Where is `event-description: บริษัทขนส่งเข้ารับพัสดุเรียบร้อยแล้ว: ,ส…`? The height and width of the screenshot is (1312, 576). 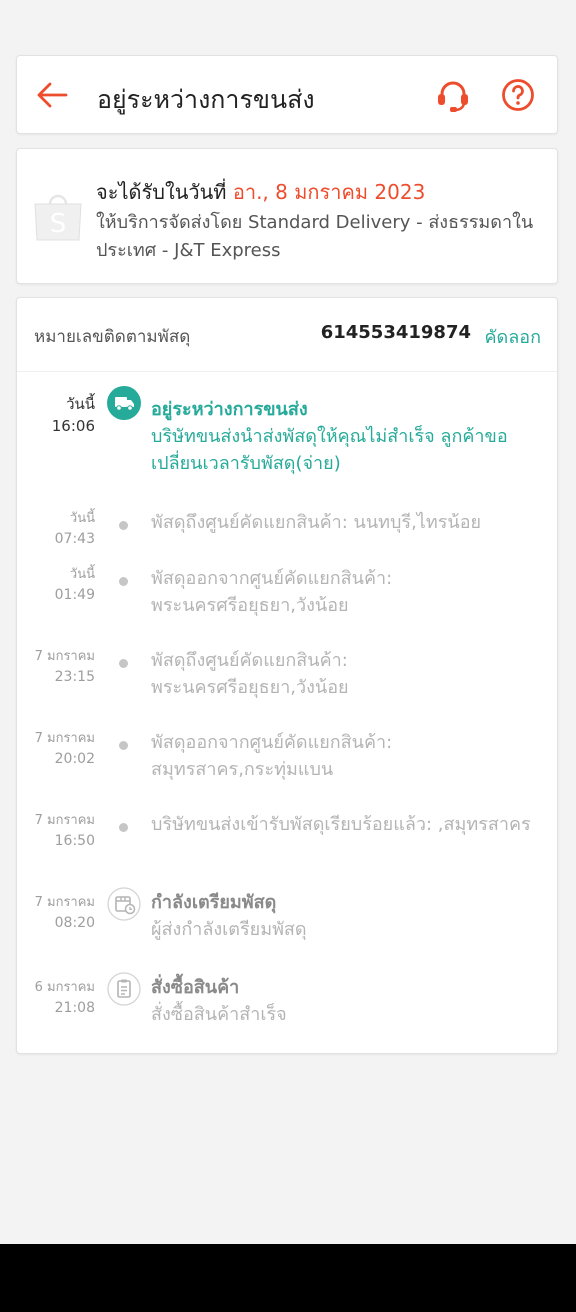
event-description: บริษัทขนส่งเข้ารับพัสดุเรียบร้อยแล้ว: ,ส… is located at coordinates (341, 824).